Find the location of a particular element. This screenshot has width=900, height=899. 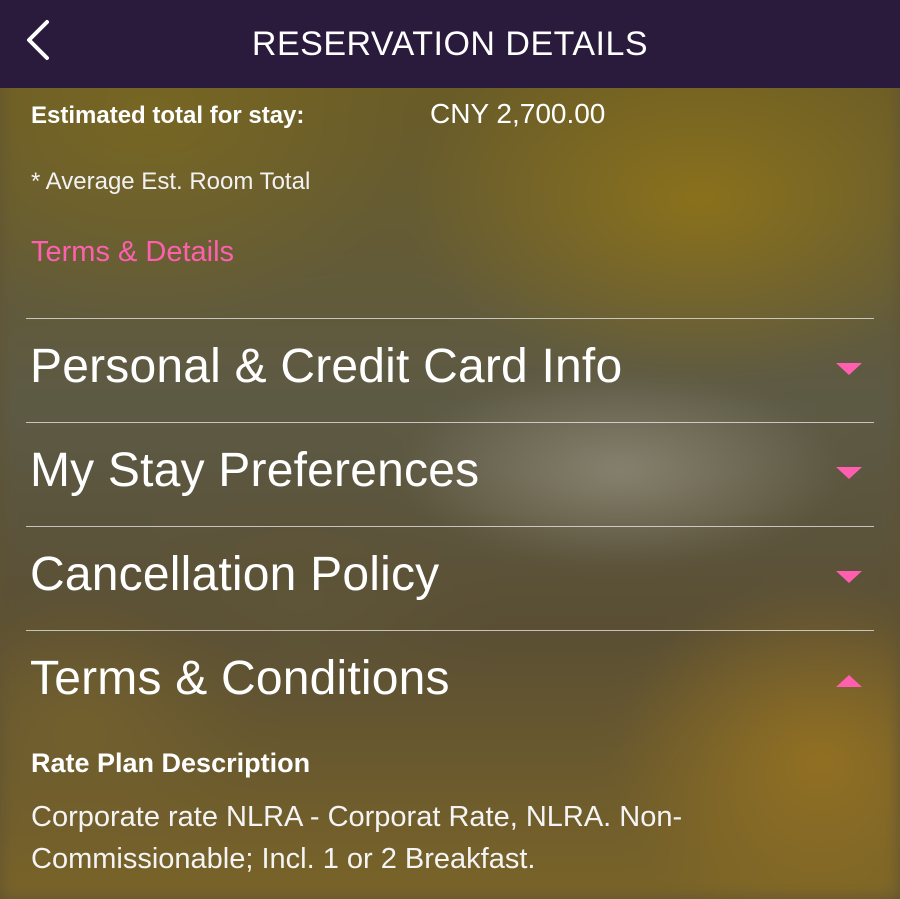

section-title: Cancellation Policy is located at coordinates (235, 574).